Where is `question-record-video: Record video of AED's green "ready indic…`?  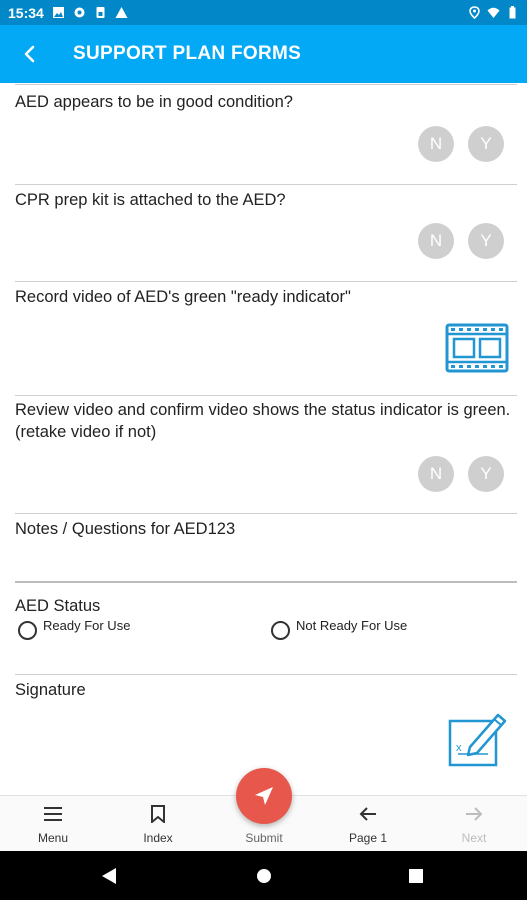 question-record-video: Record video of AED's green "ready indic… is located at coordinates (266, 297).